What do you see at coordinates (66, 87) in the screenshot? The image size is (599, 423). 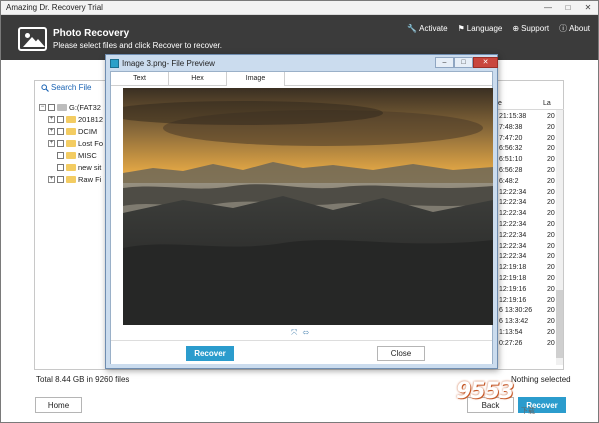 I see `search-file-link: Search File` at bounding box center [66, 87].